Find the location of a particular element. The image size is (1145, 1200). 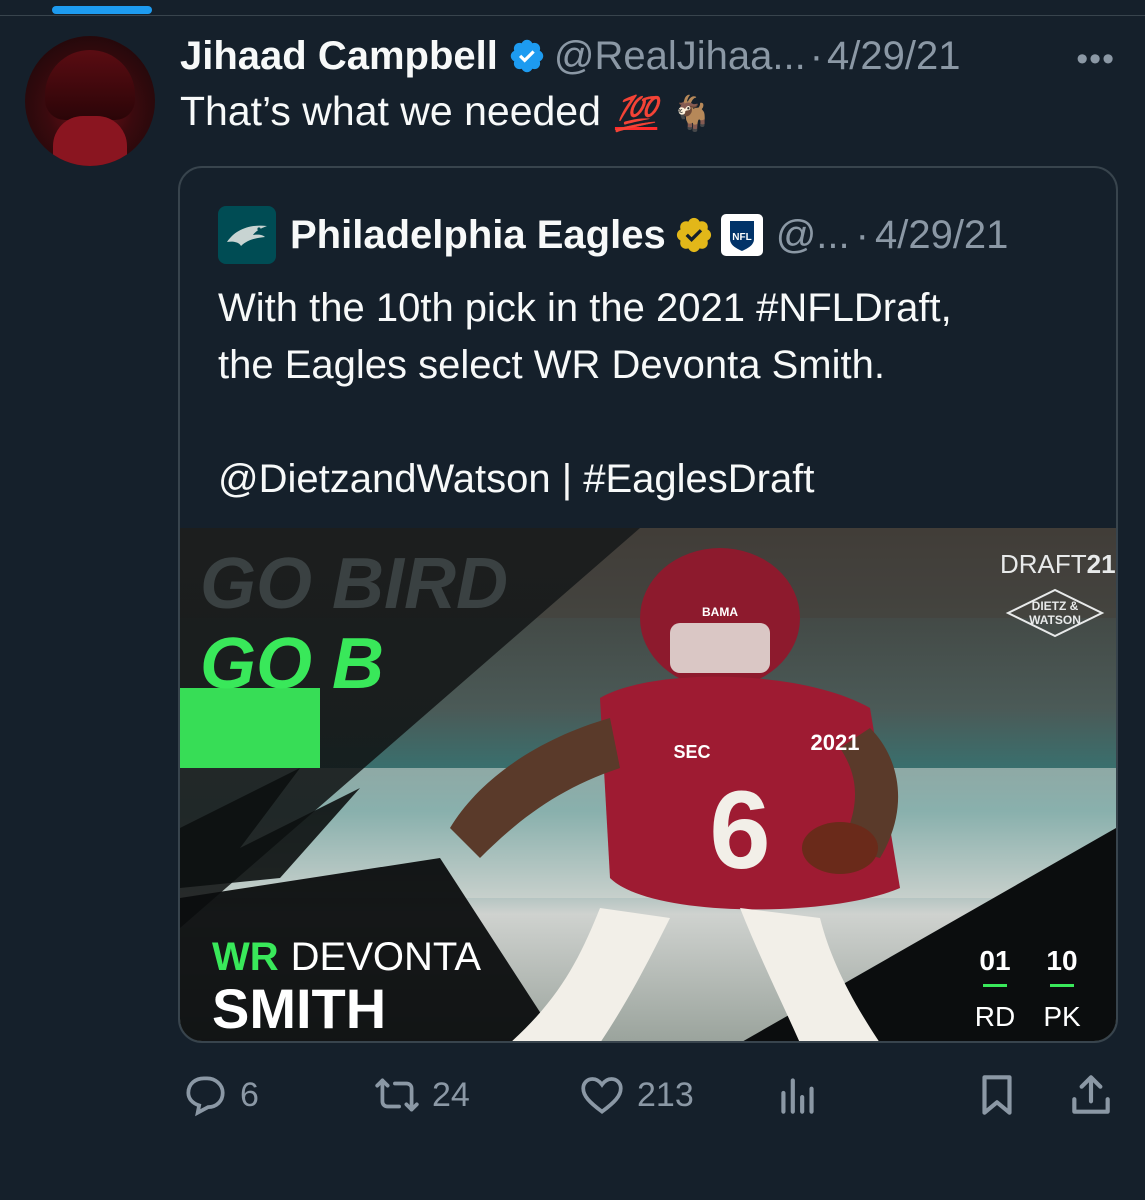

draft-brand: DRAFT21 is located at coordinates (1058, 564).